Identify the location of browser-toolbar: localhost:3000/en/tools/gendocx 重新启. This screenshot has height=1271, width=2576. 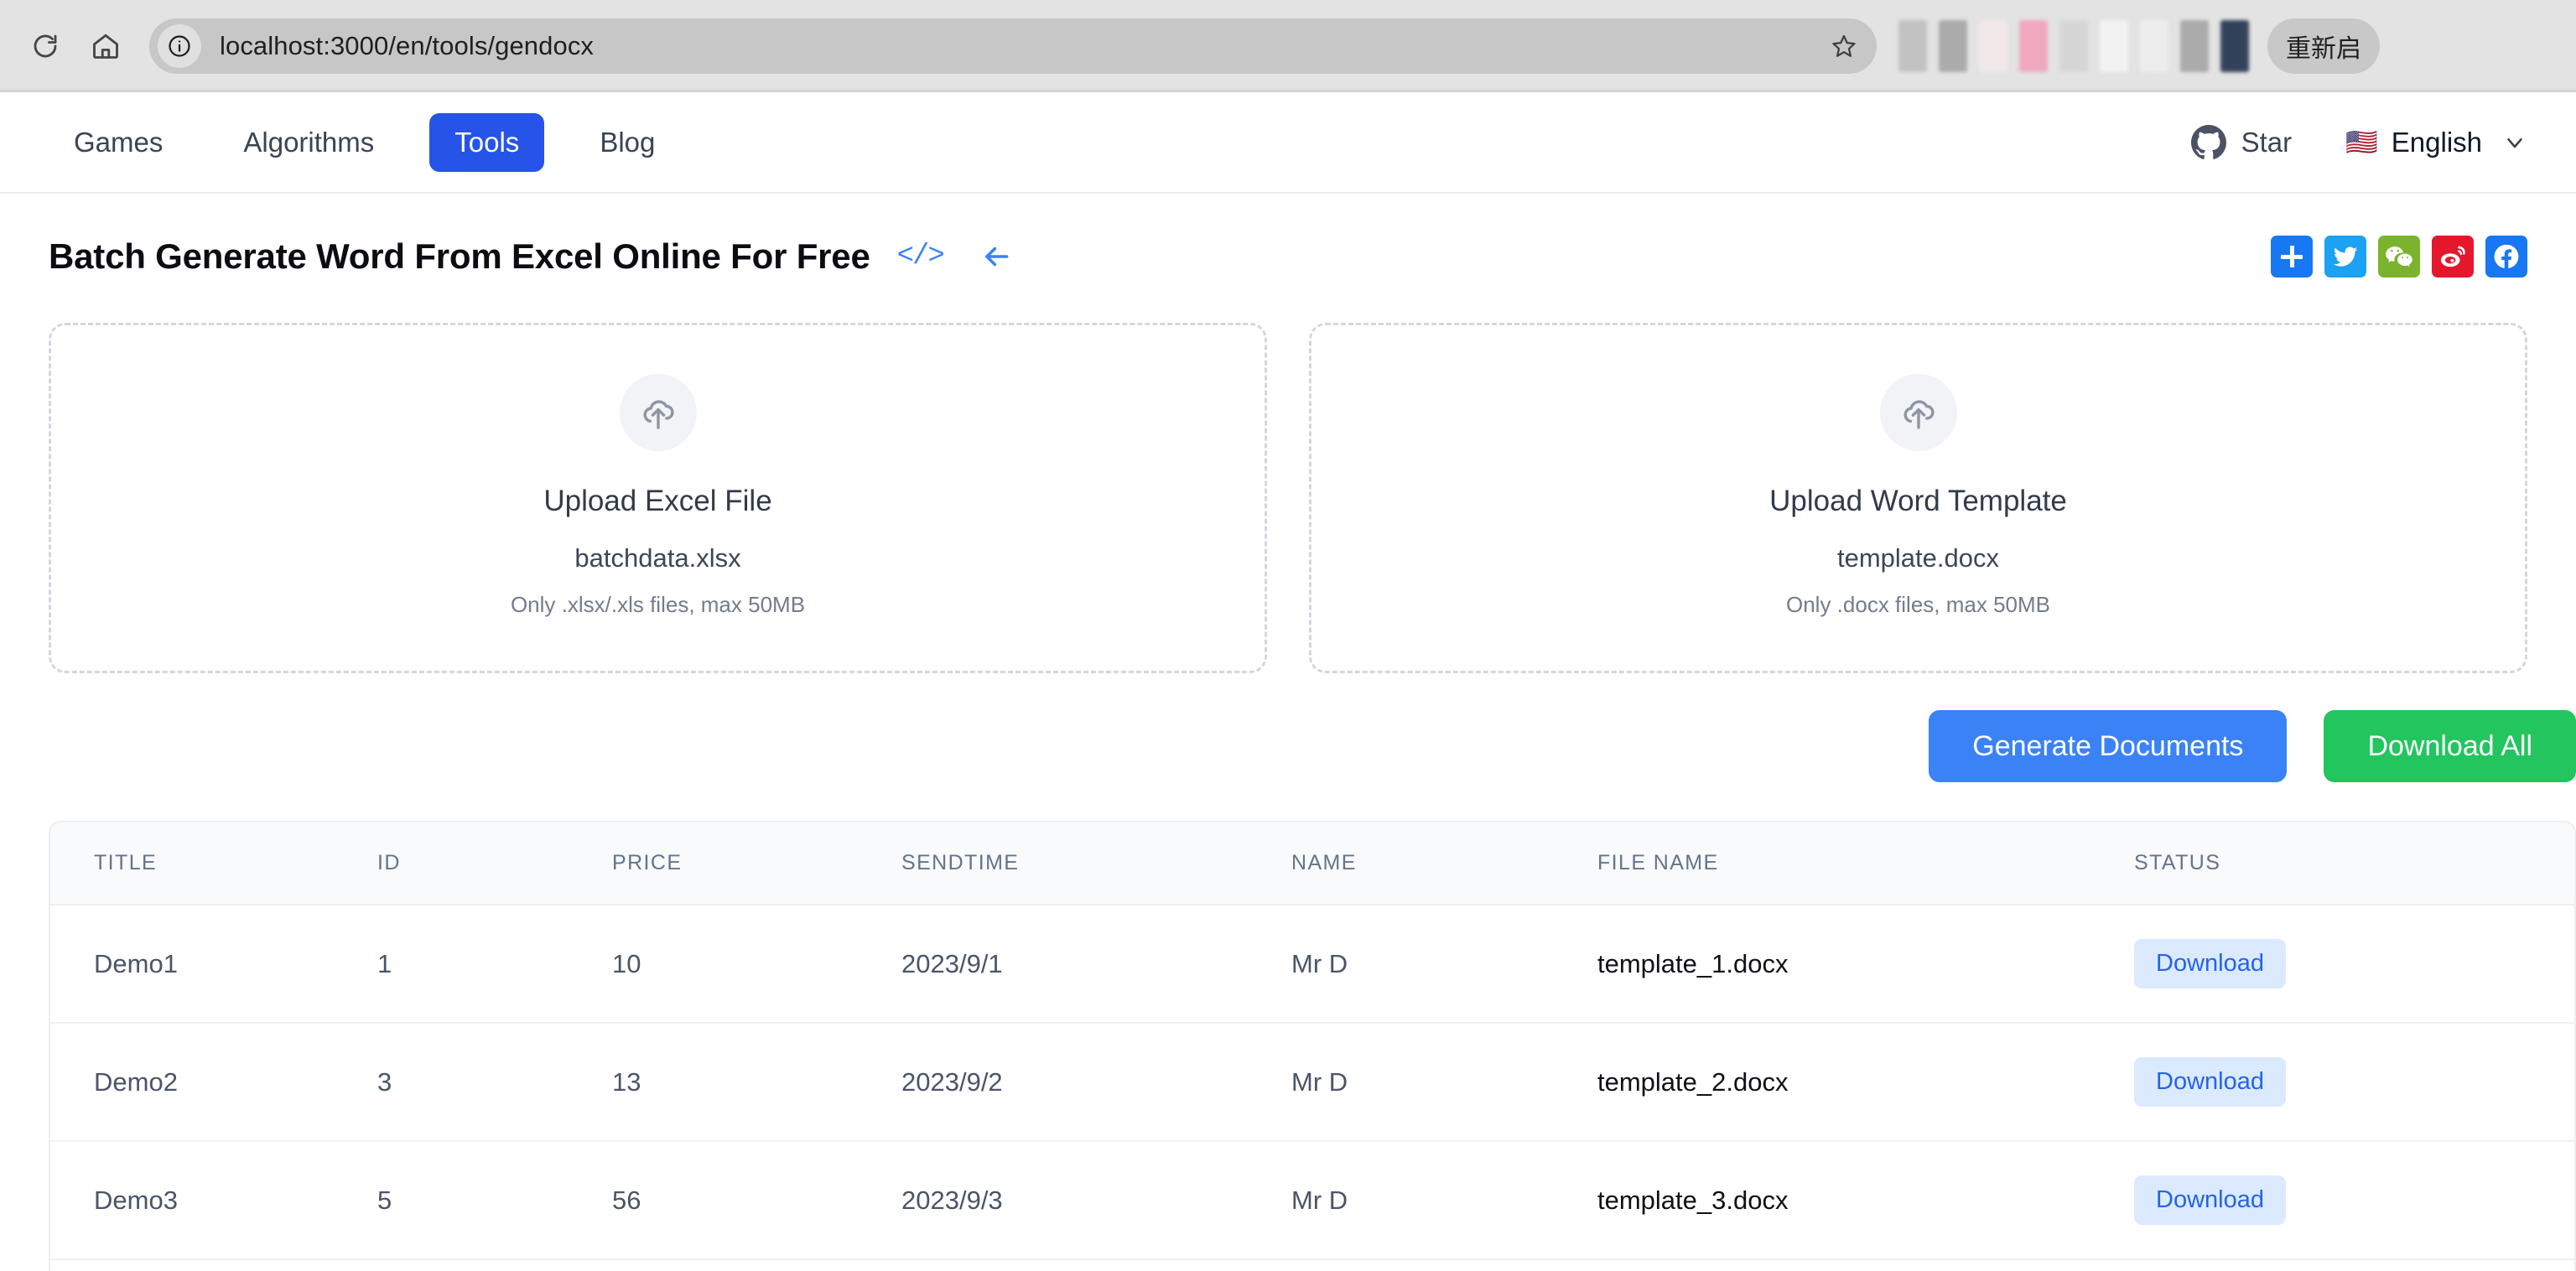
(1288, 46).